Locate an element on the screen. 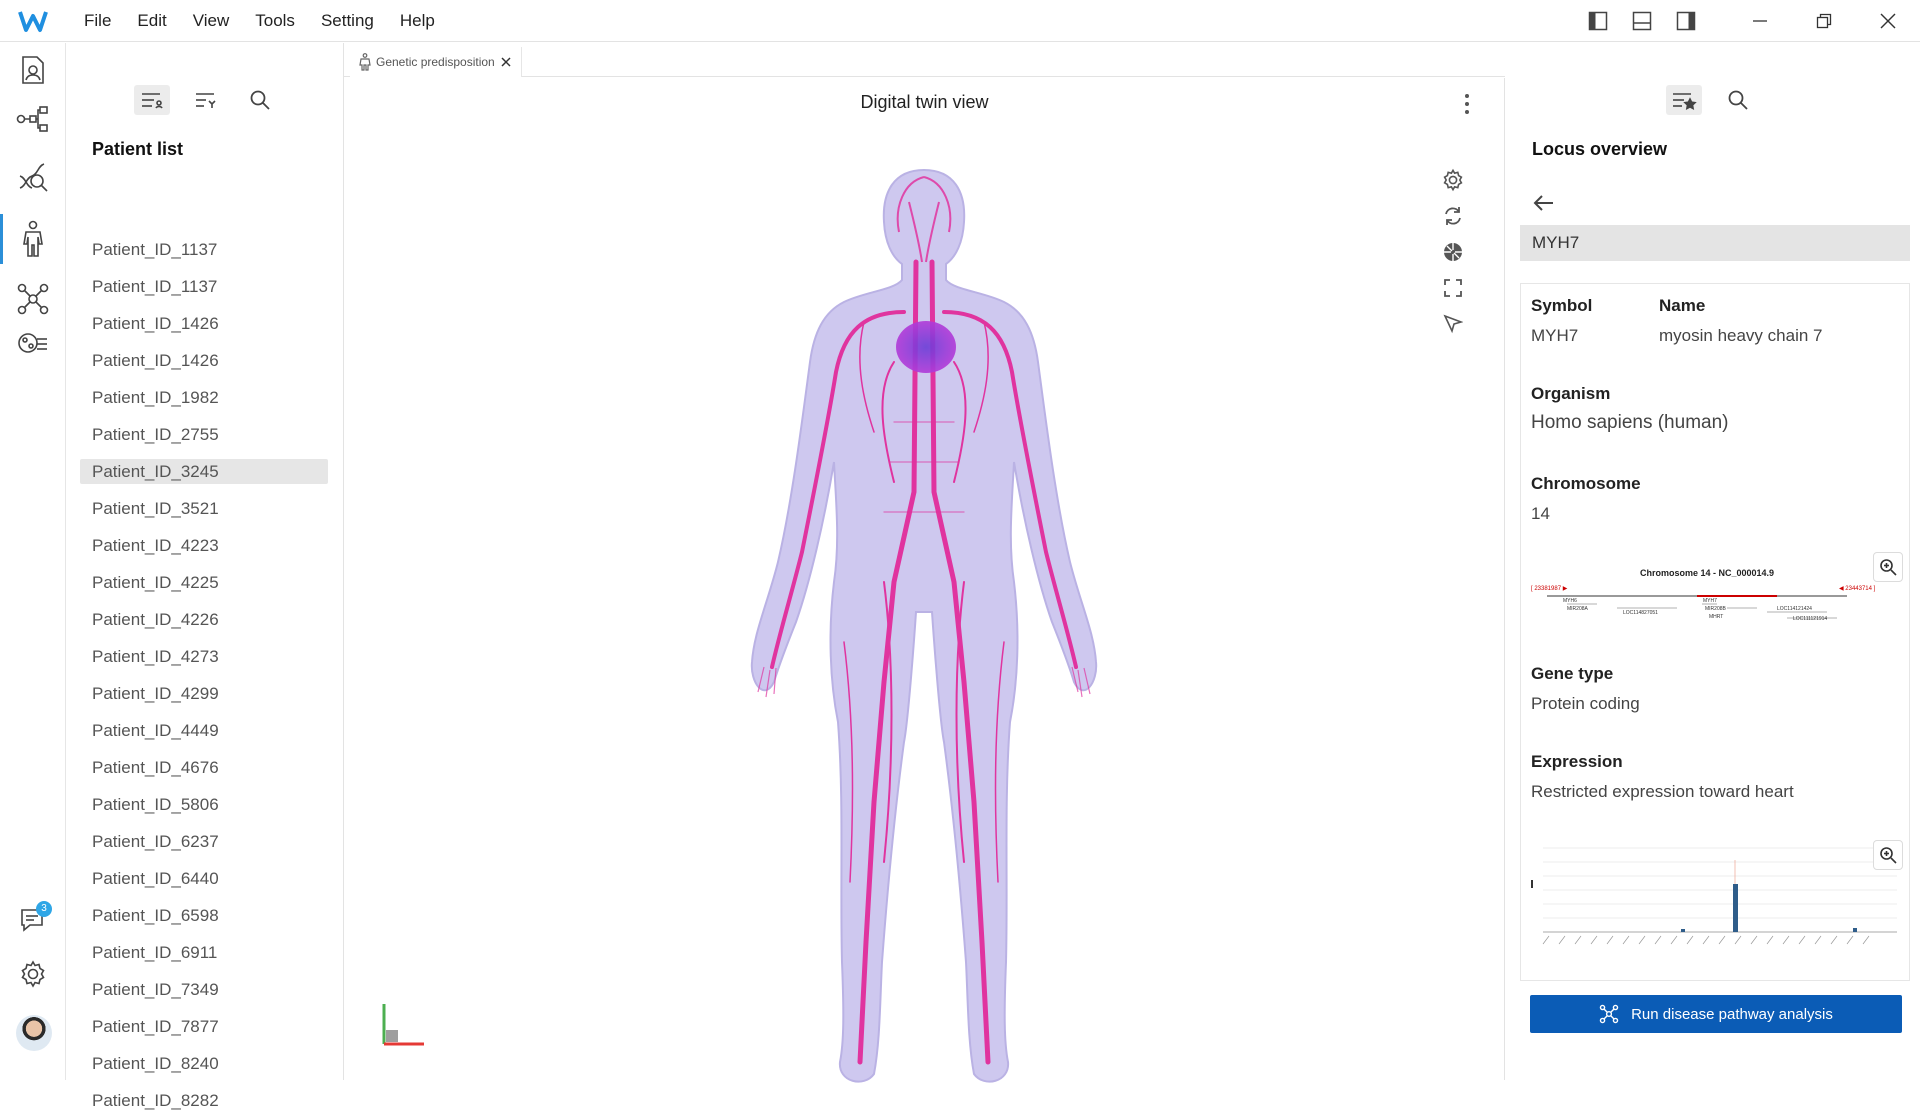  expression-label: Expression is located at coordinates (1577, 761).